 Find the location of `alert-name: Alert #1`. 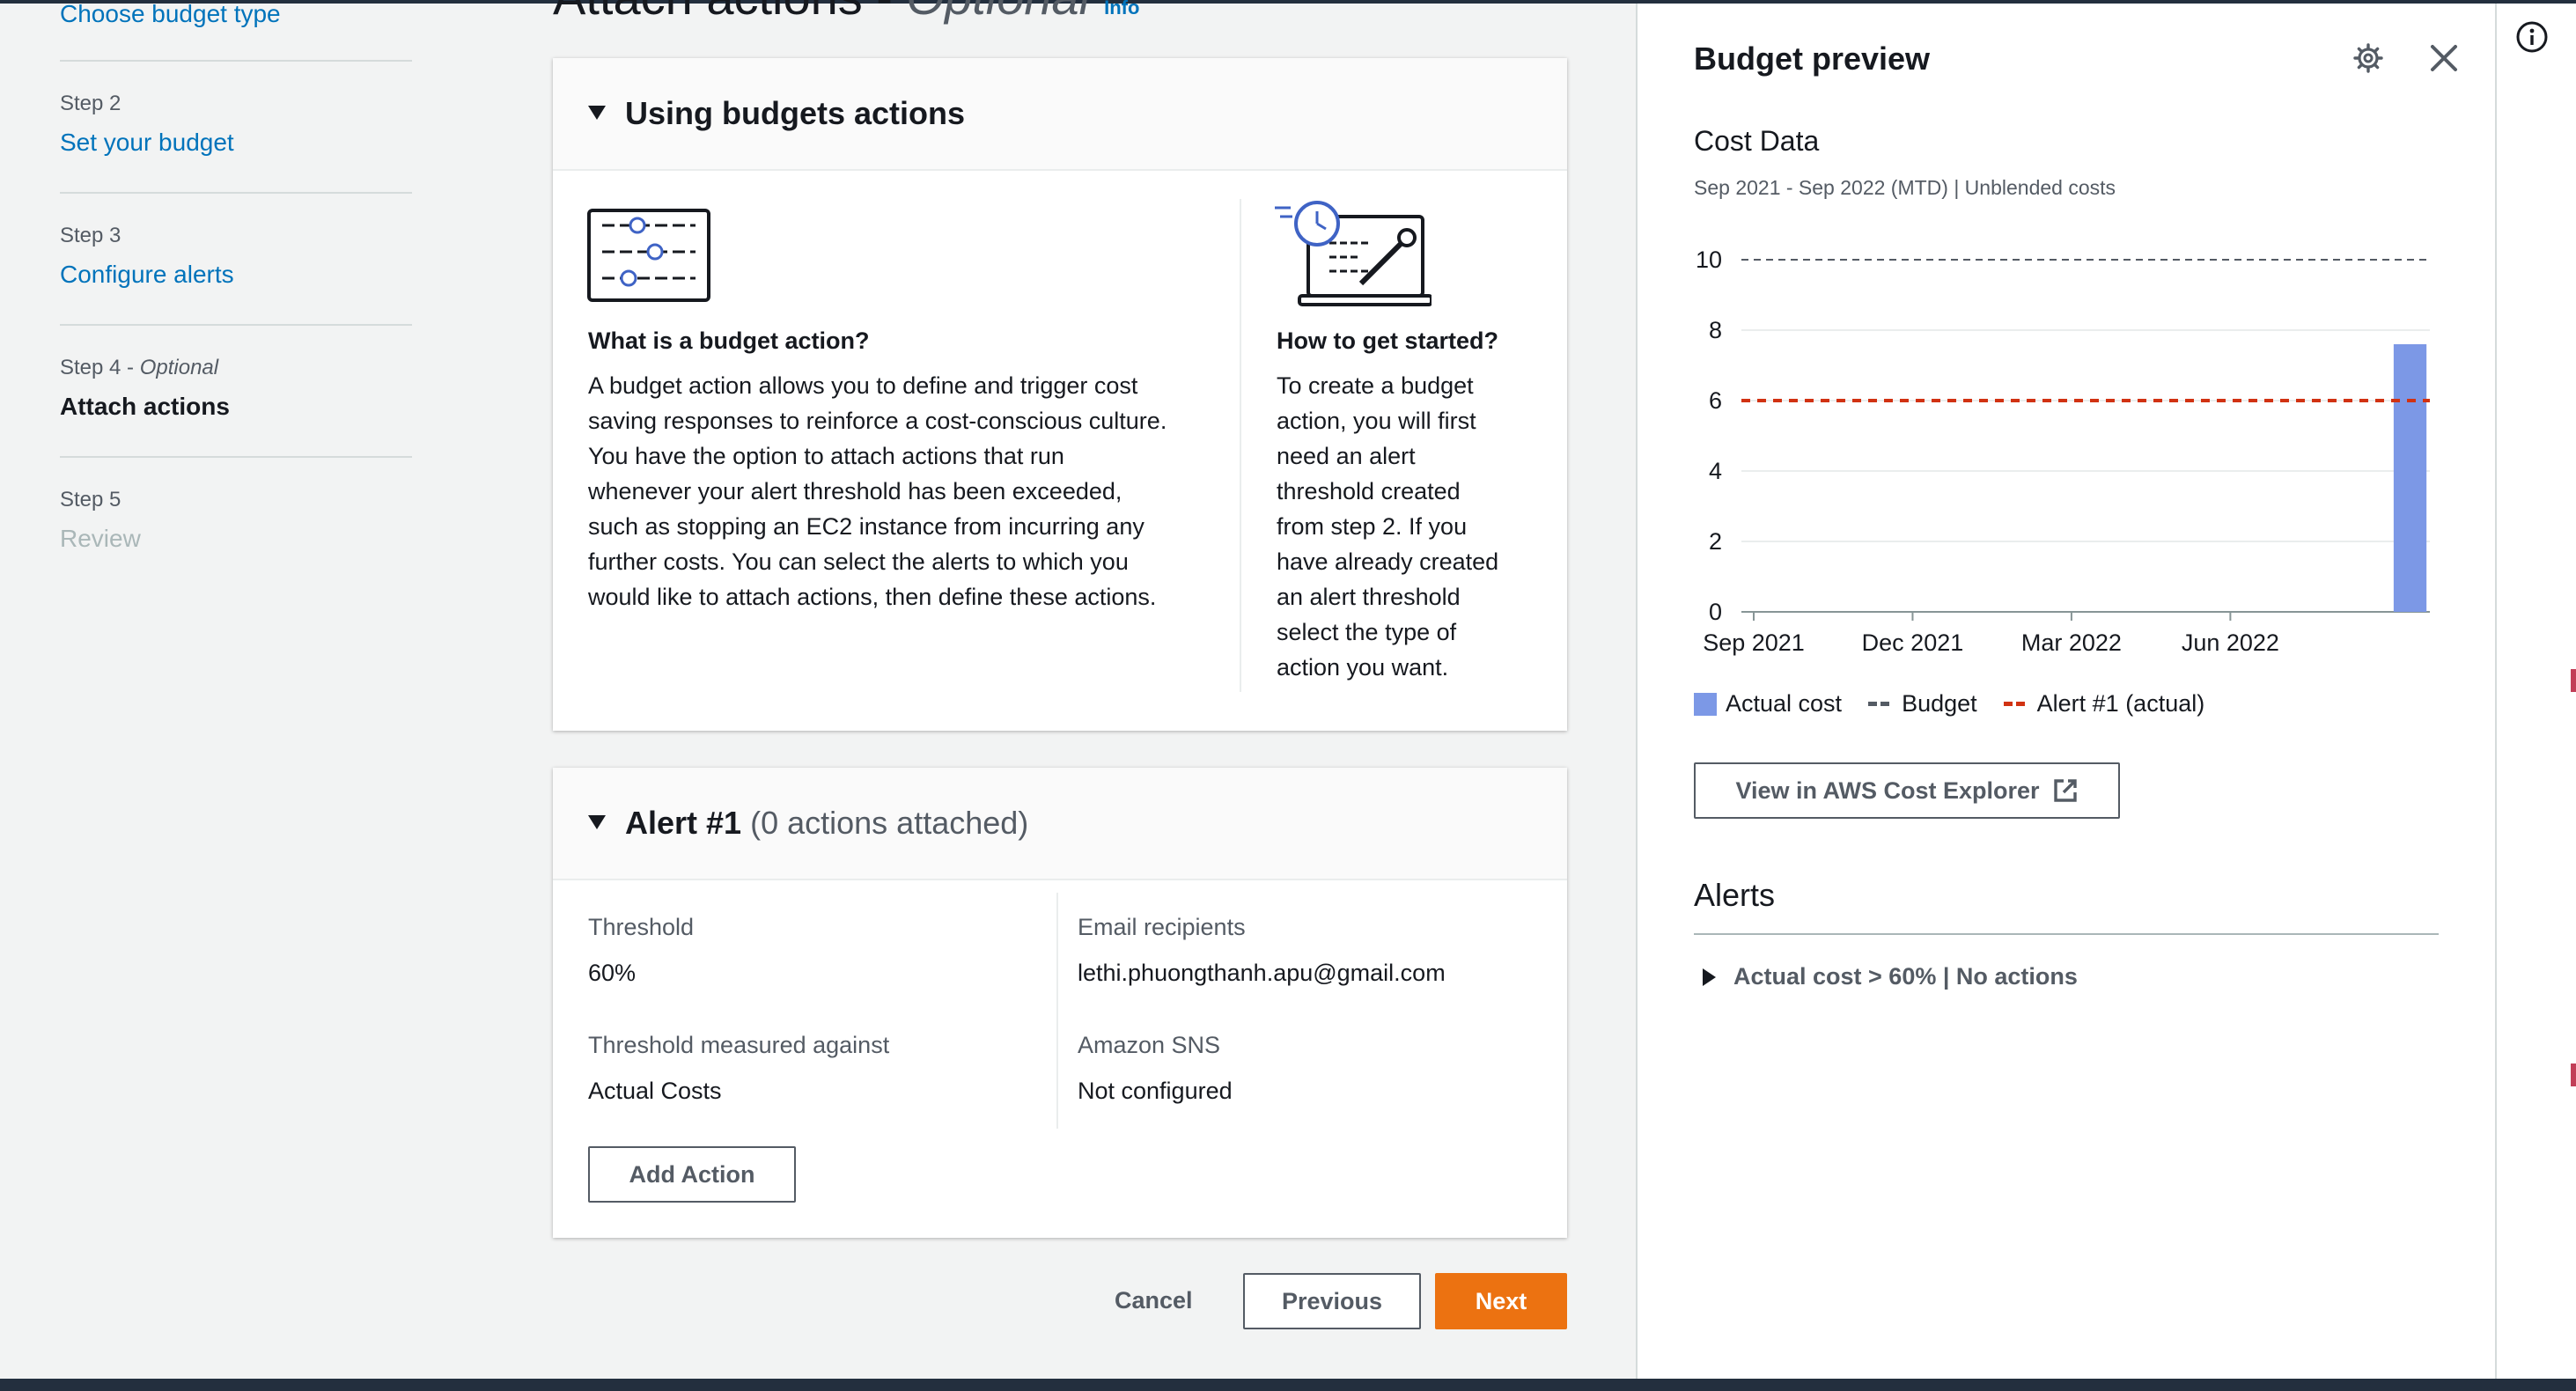

alert-name: Alert #1 is located at coordinates (684, 823).